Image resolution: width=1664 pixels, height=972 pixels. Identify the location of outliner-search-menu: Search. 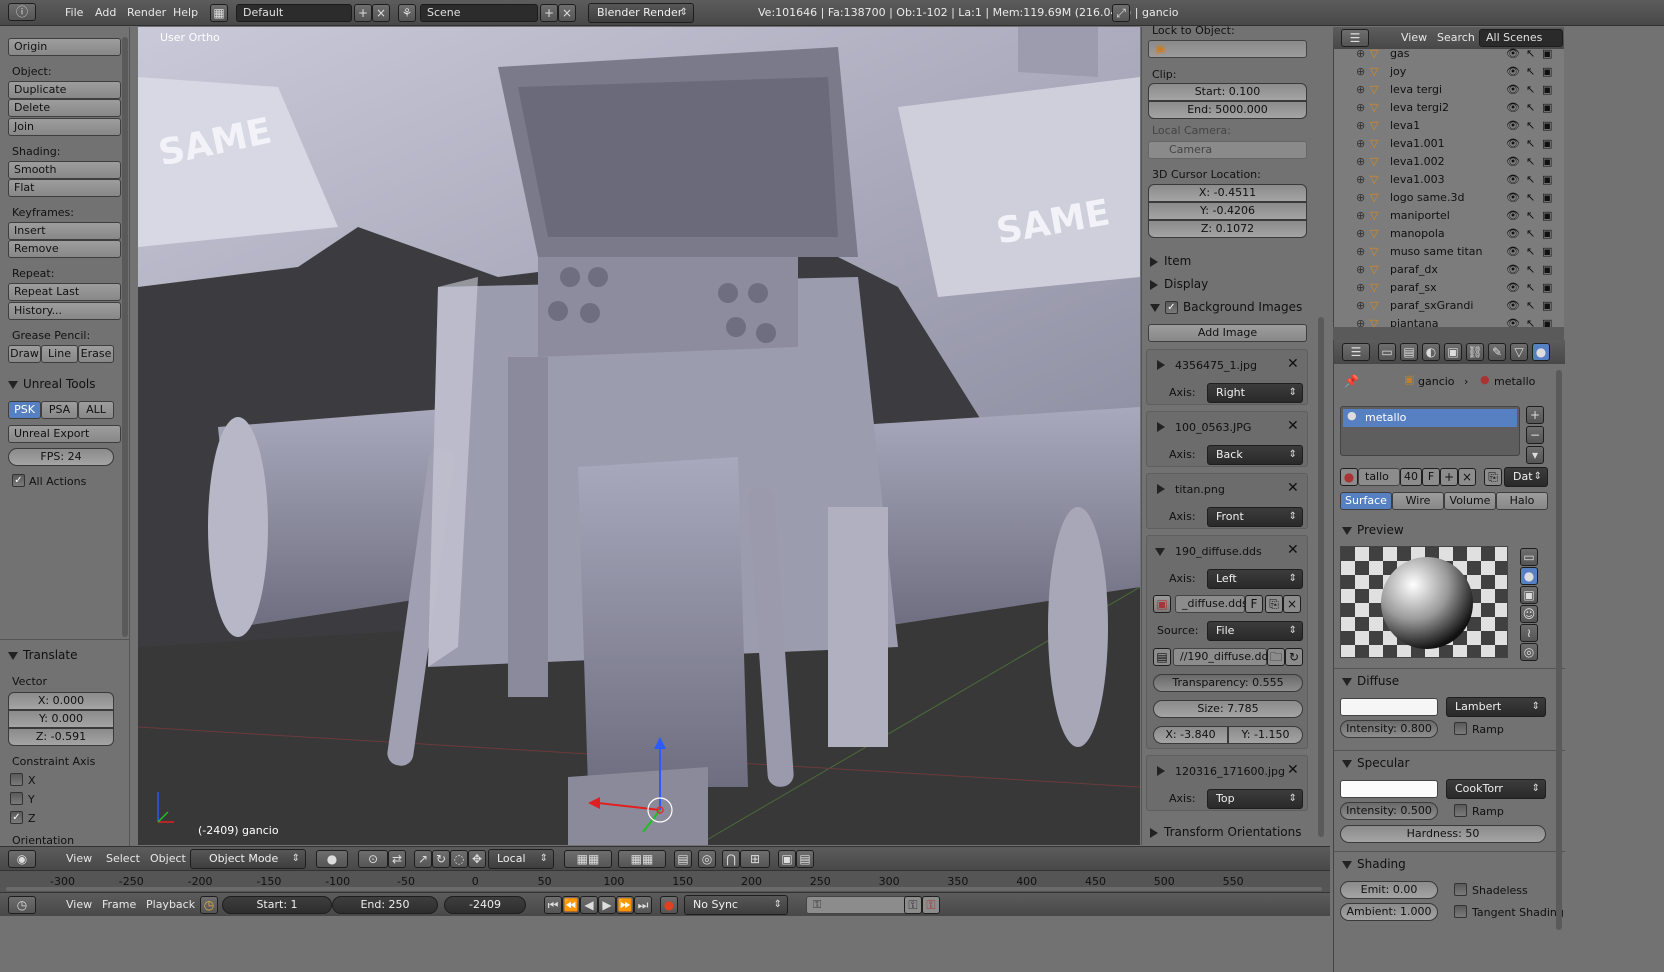
(1456, 37).